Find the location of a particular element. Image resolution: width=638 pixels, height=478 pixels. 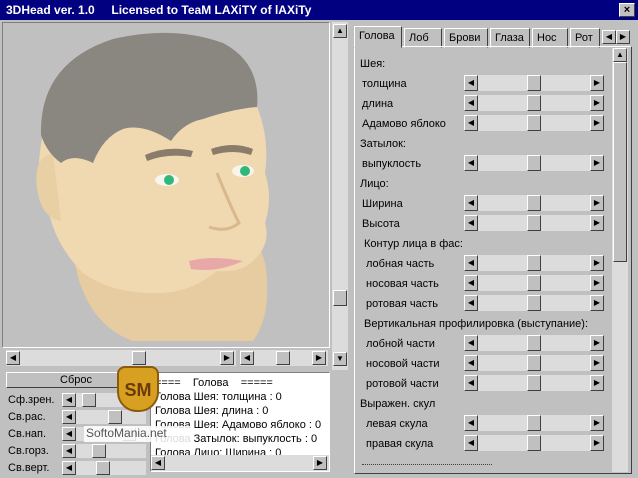

viewport-vscroll: ▲ ▼ is located at coordinates (340, 196).